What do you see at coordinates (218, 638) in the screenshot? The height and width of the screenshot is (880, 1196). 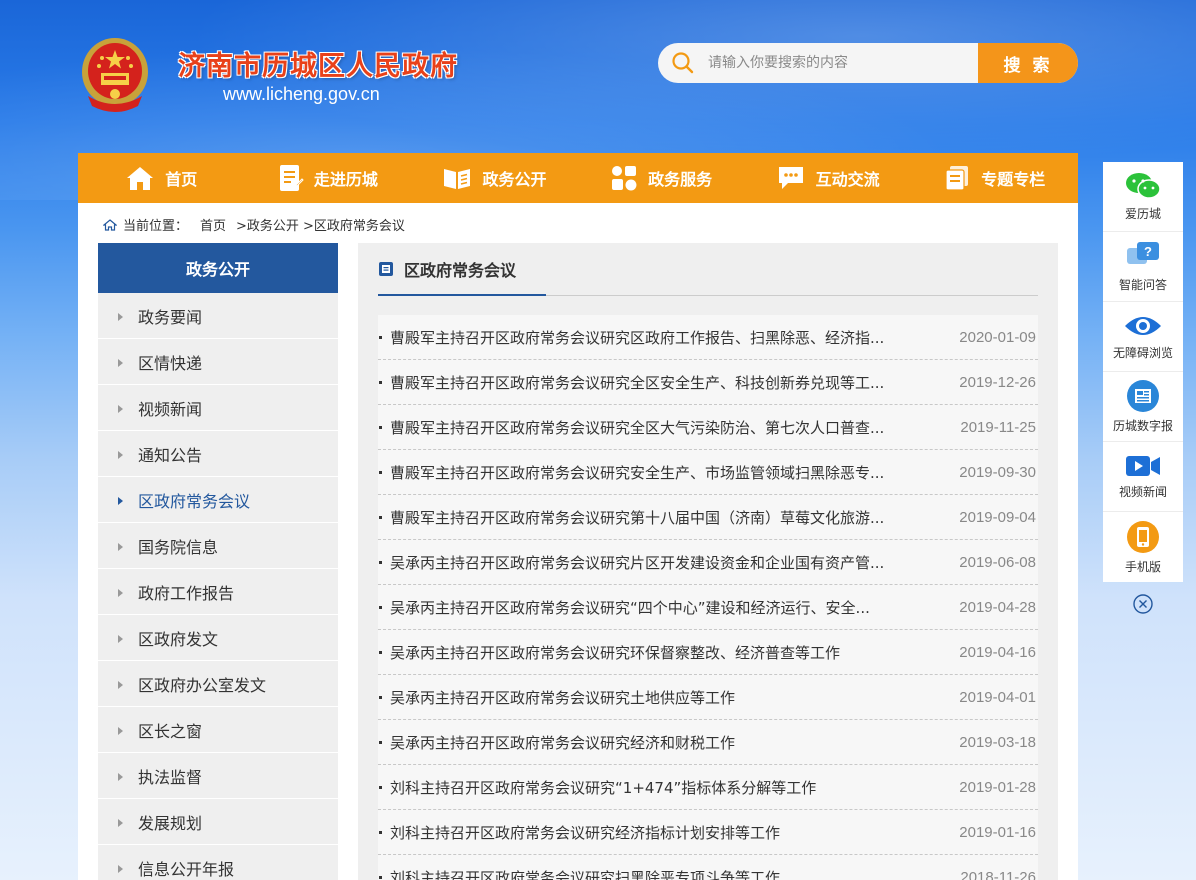 I see `sidebar-item: 区政府发文` at bounding box center [218, 638].